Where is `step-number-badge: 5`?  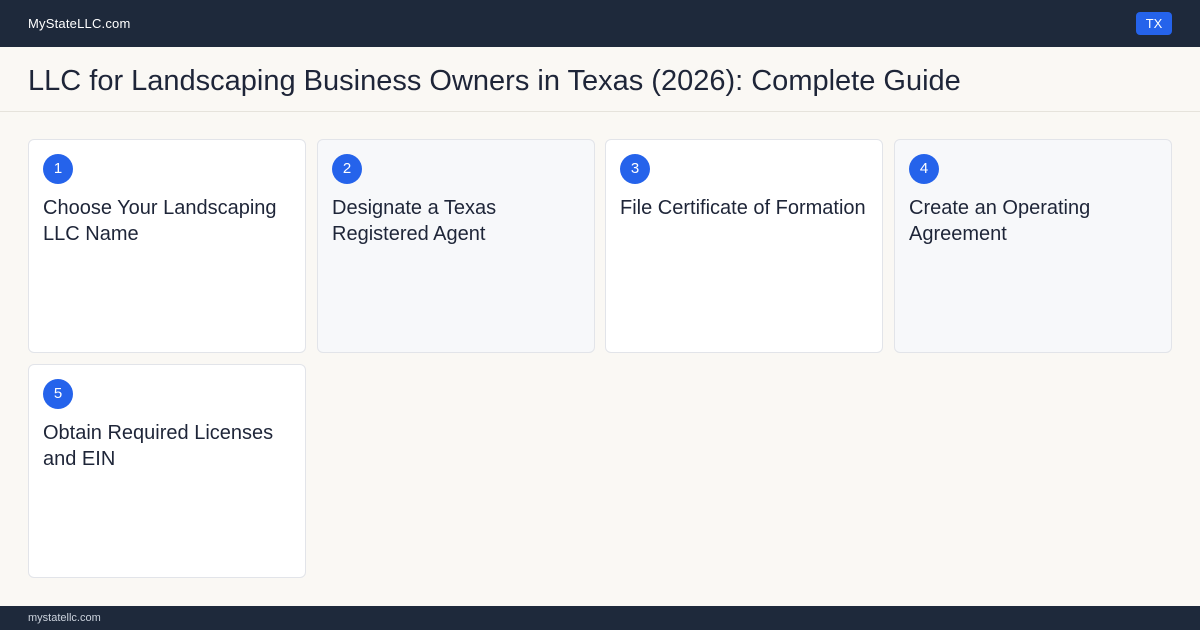 step-number-badge: 5 is located at coordinates (58, 394).